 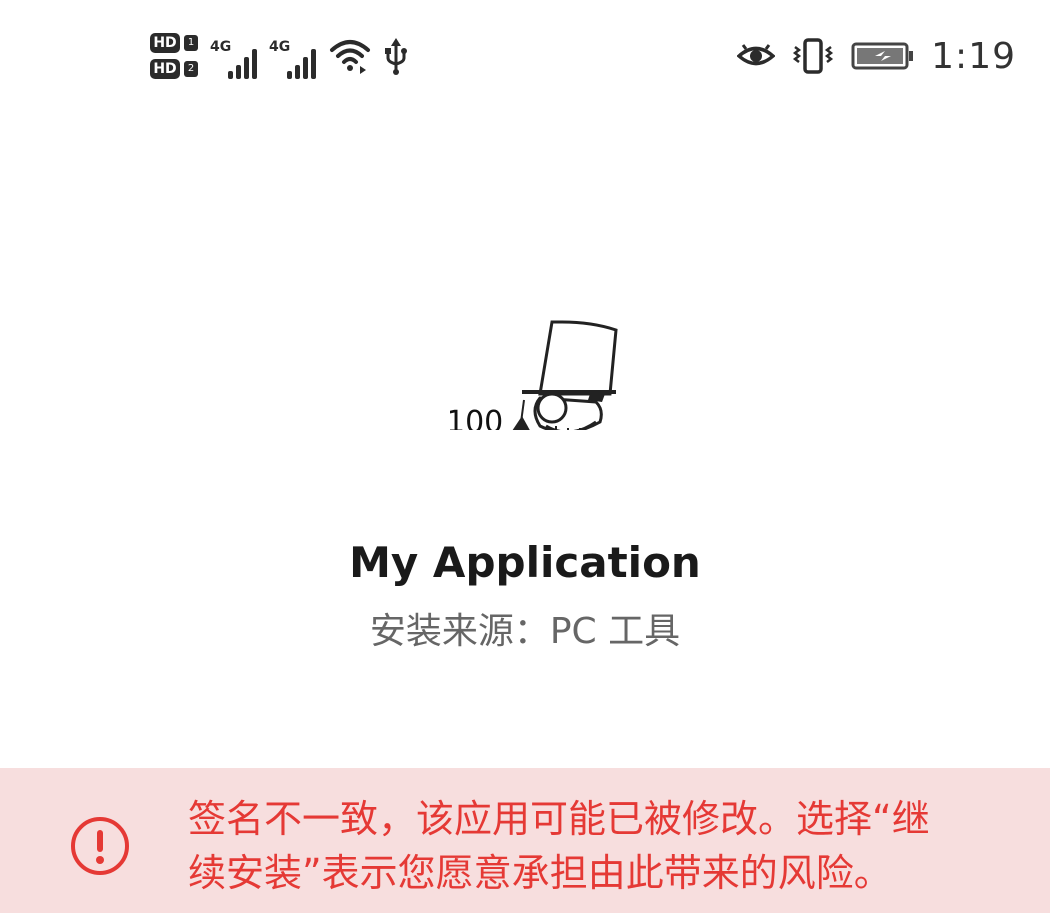 I want to click on sim1-row: HD 1, so click(x=174, y=43).